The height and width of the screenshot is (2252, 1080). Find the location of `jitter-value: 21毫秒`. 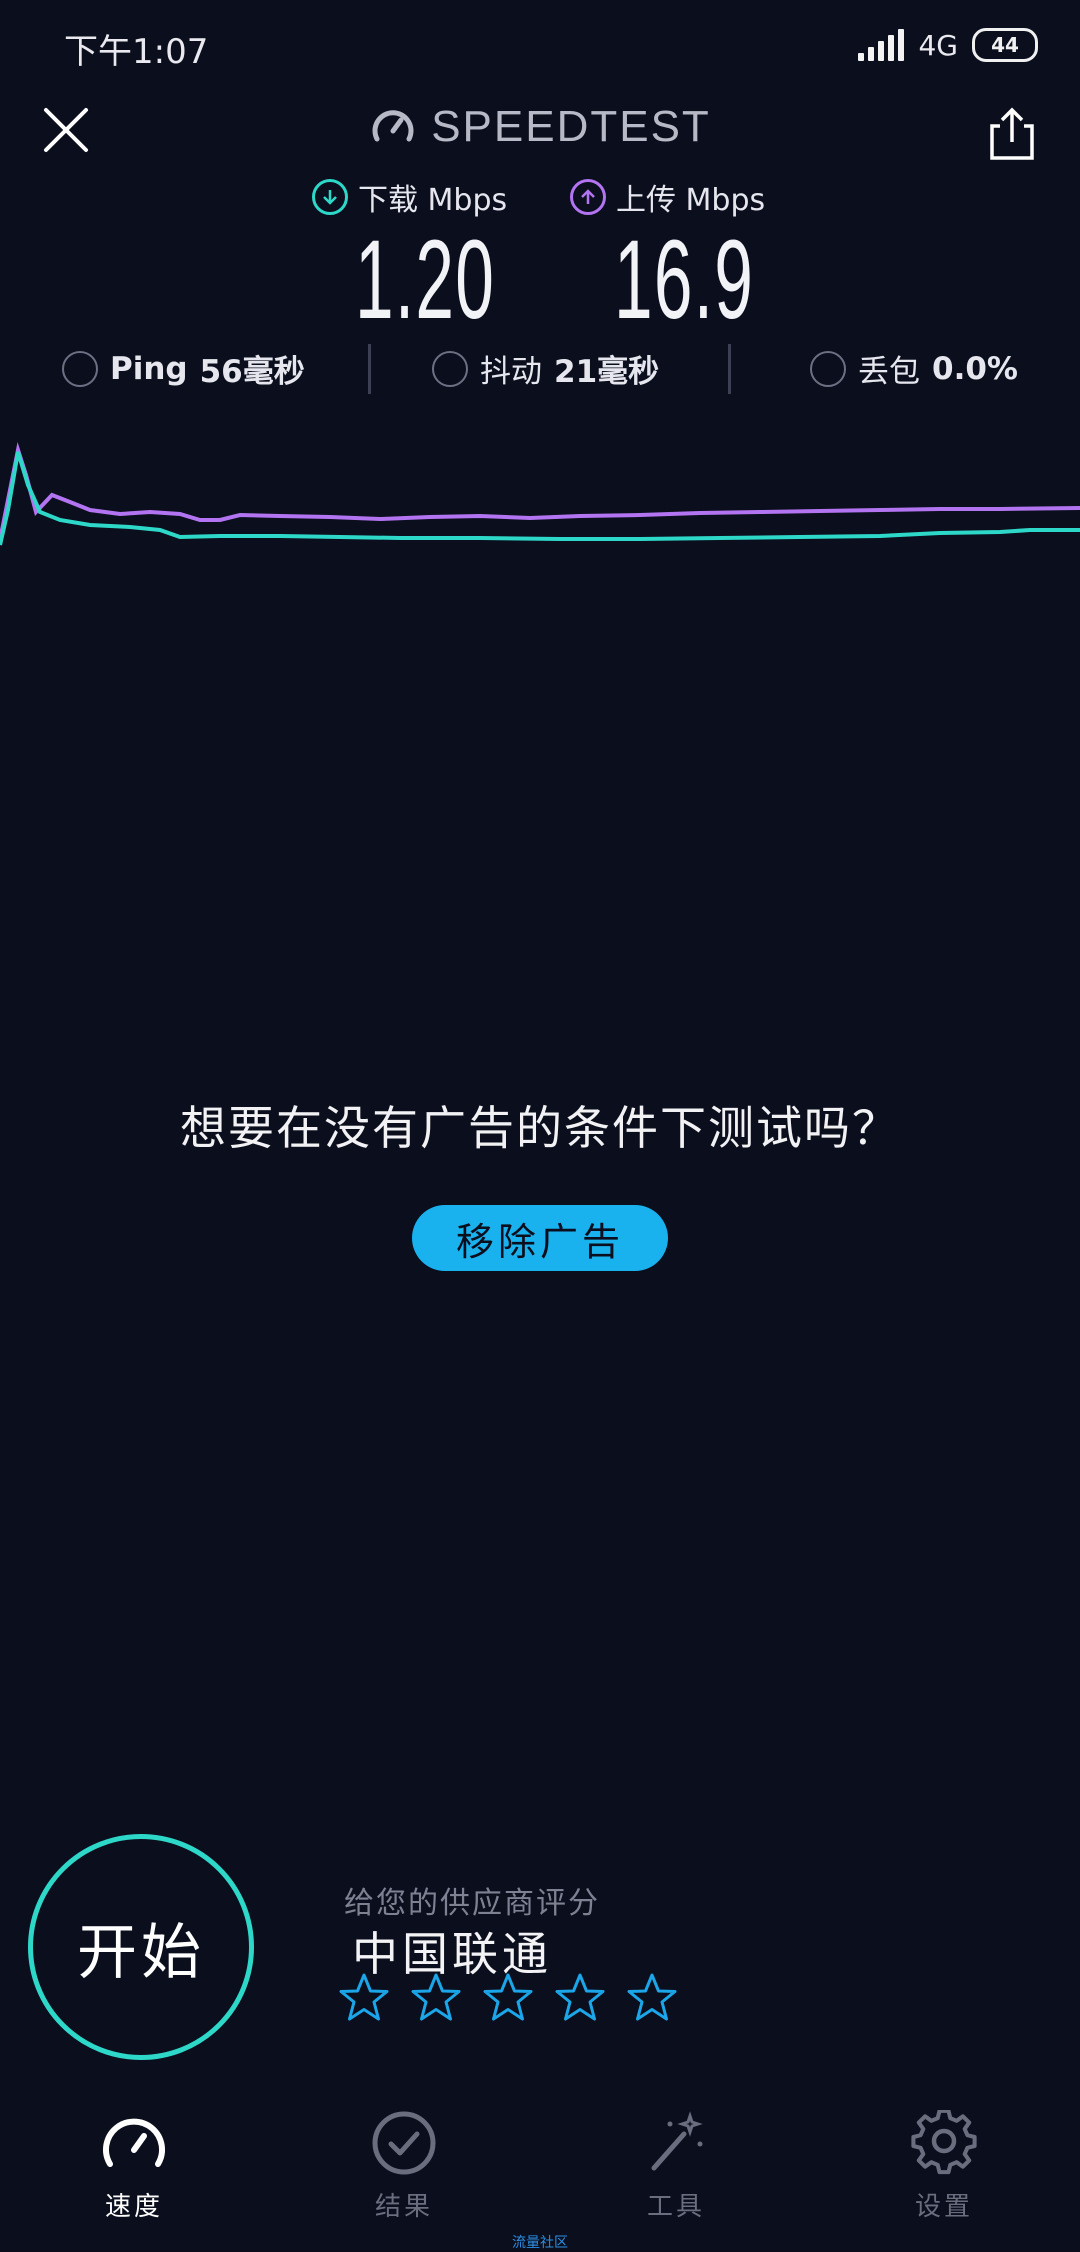

jitter-value: 21毫秒 is located at coordinates (607, 372).